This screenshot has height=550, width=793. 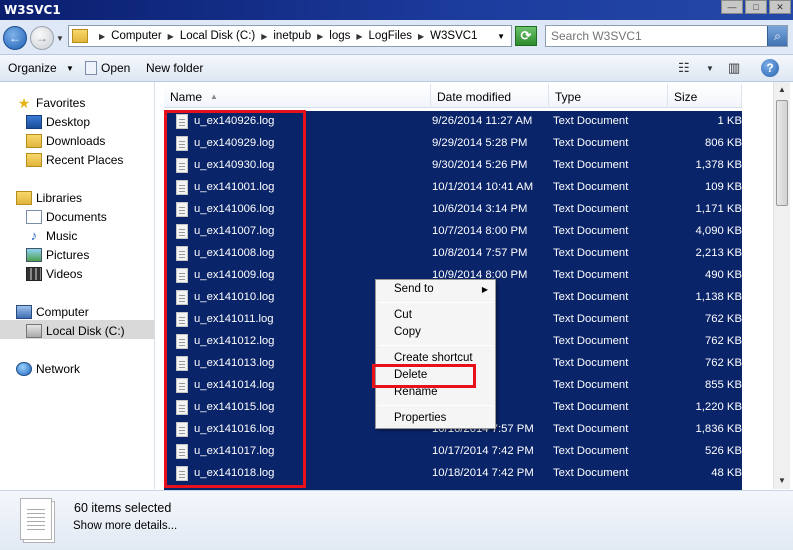 I want to click on organize-button: Organize ▼, so click(x=41, y=68).